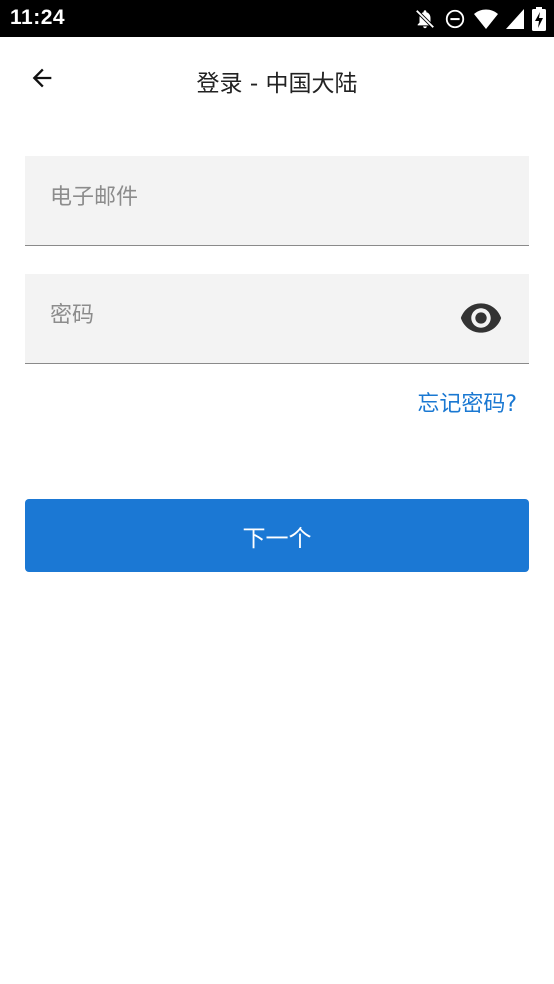  I want to click on status-icons, so click(480, 19).